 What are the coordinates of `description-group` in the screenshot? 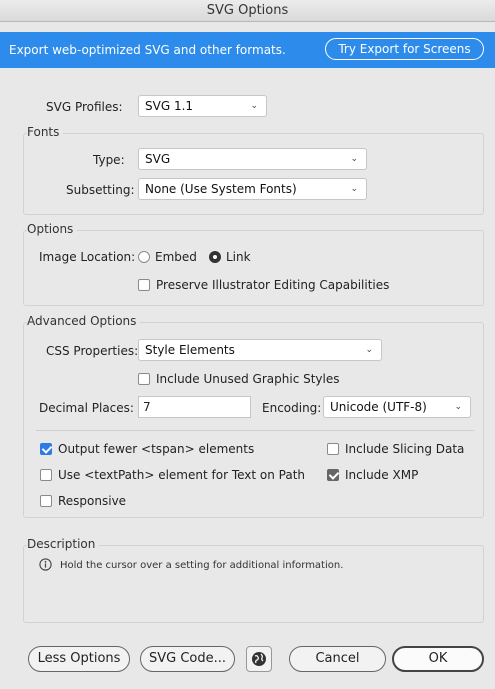 It's located at (253, 584).